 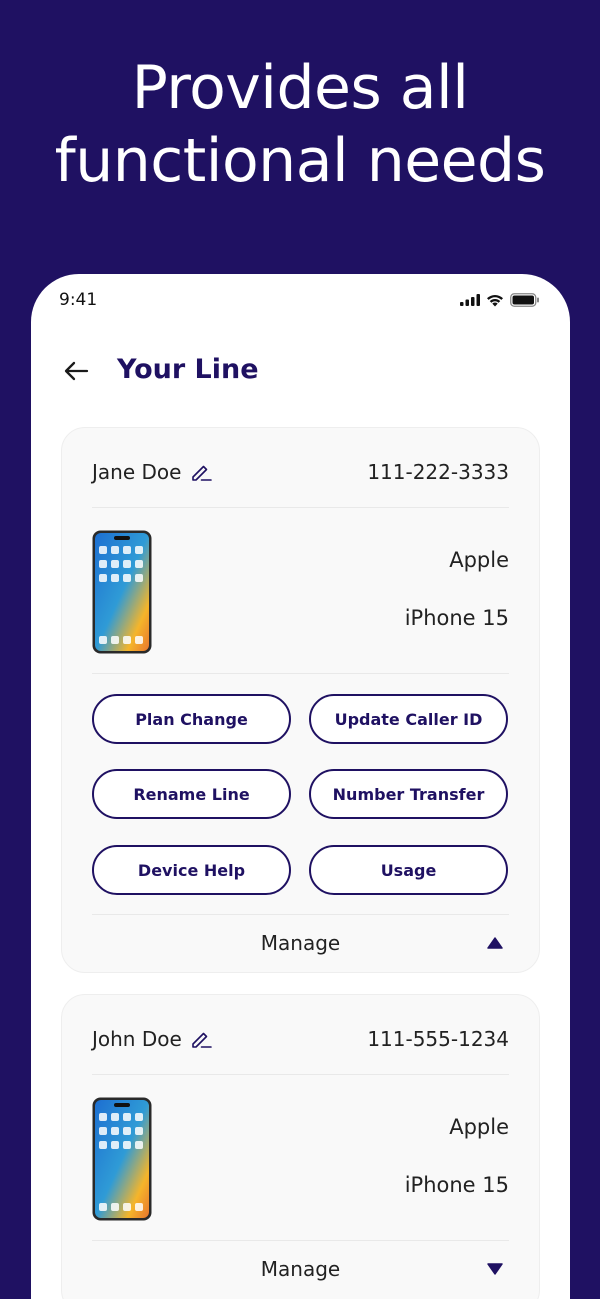 I want to click on device-help-button: Device Help, so click(x=191, y=870).